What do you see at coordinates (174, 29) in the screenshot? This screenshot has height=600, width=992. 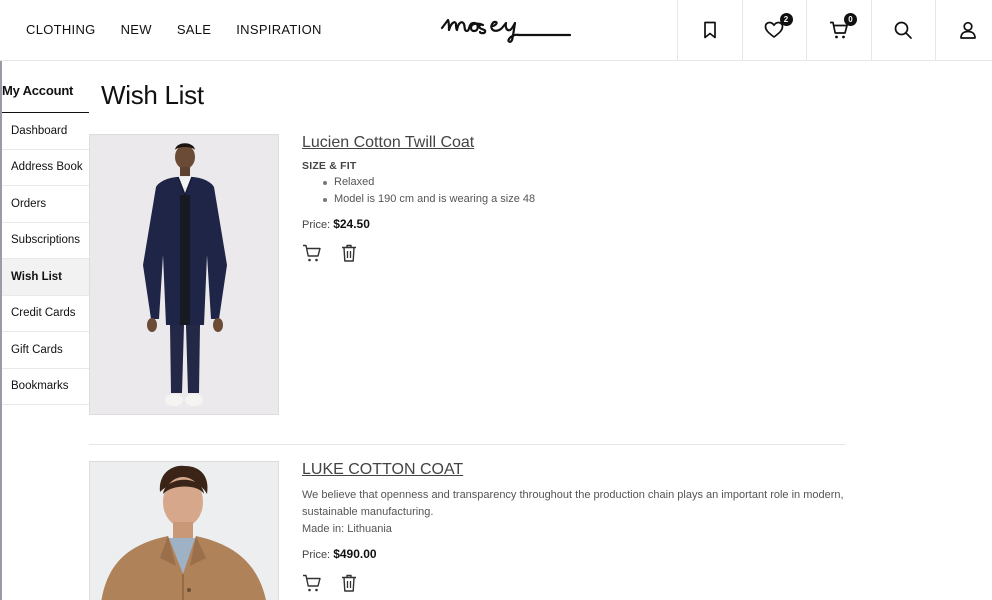 I see `main-nav: CLOTHING NEW SALE INSPIRATION` at bounding box center [174, 29].